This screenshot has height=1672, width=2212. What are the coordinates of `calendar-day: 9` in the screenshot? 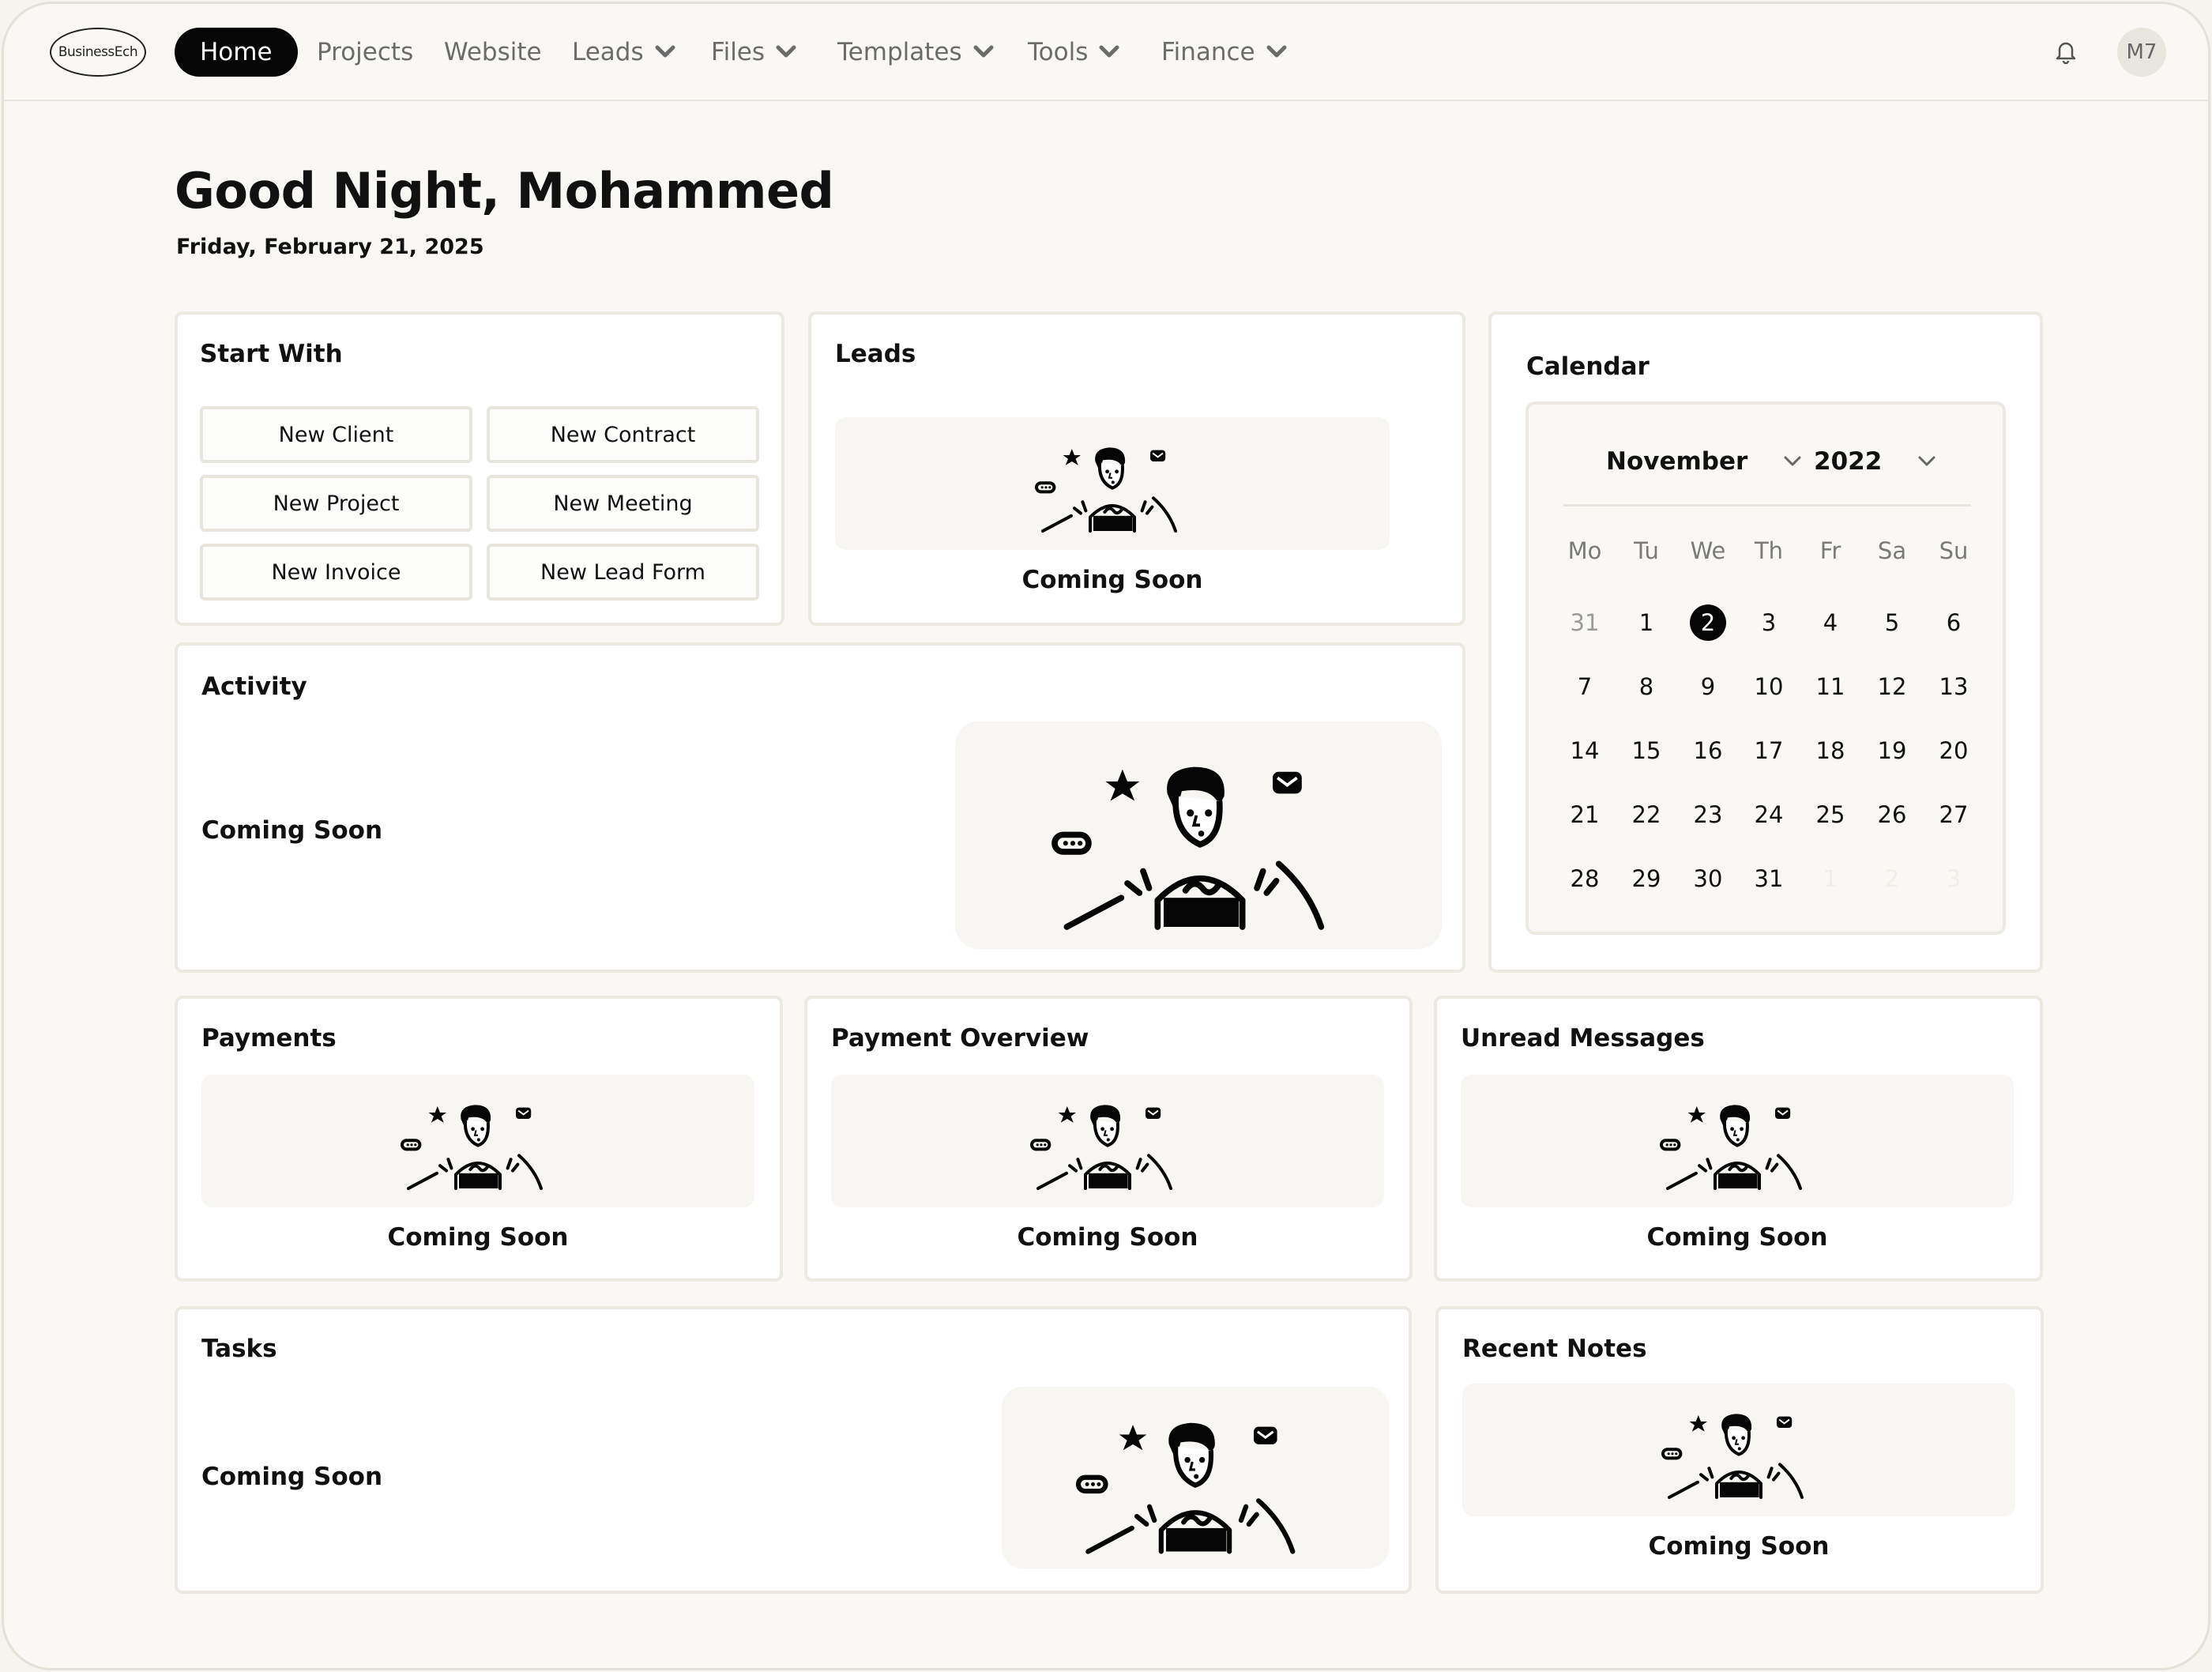 It's located at (1708, 686).